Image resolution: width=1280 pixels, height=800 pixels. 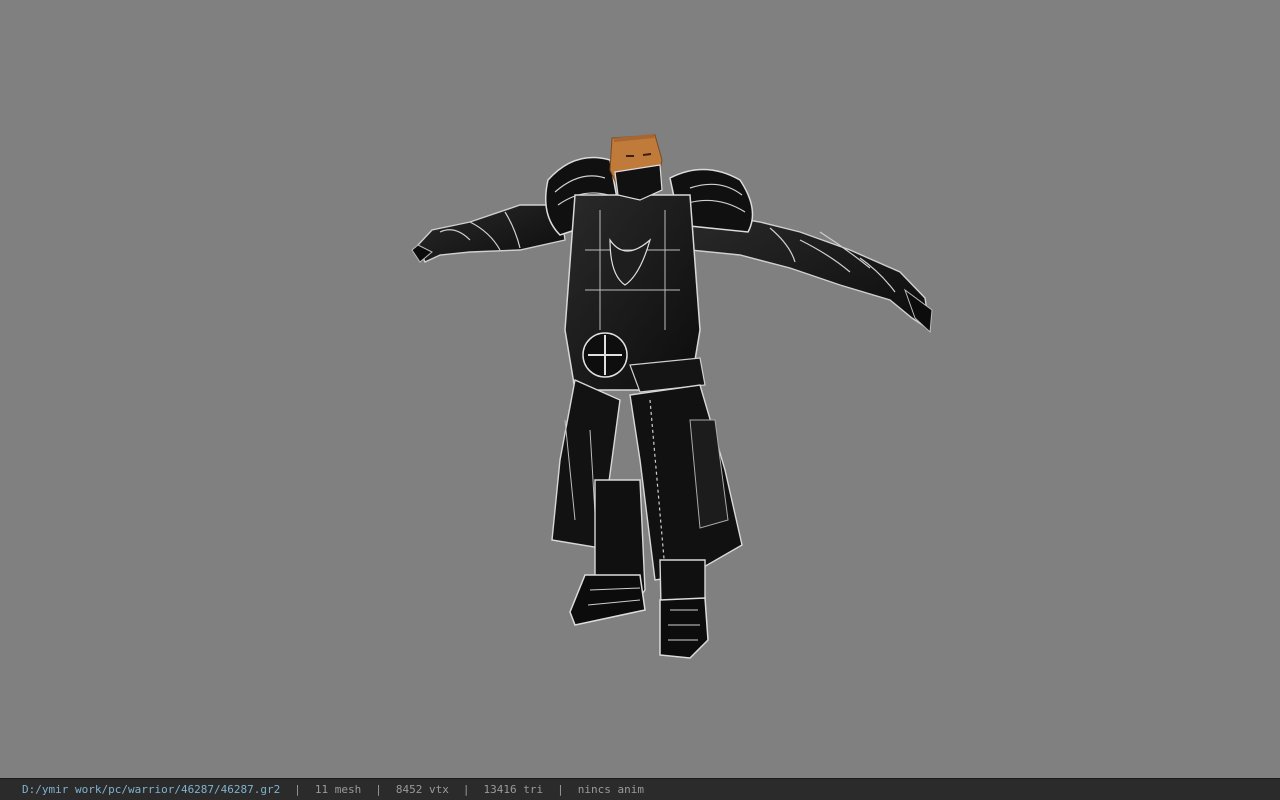 I want to click on torso-armor, so click(x=635, y=293).